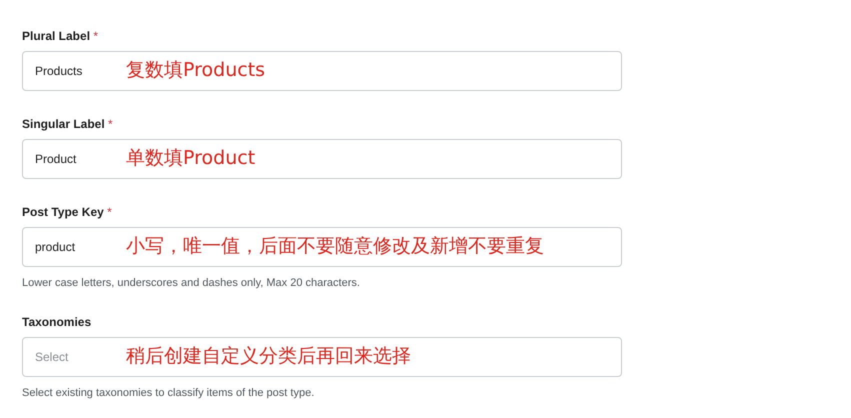 This screenshot has width=851, height=418. What do you see at coordinates (335, 246) in the screenshot?
I see `annotation-text: 小写，唯一值，后面不要随意修改及新增不要重复` at bounding box center [335, 246].